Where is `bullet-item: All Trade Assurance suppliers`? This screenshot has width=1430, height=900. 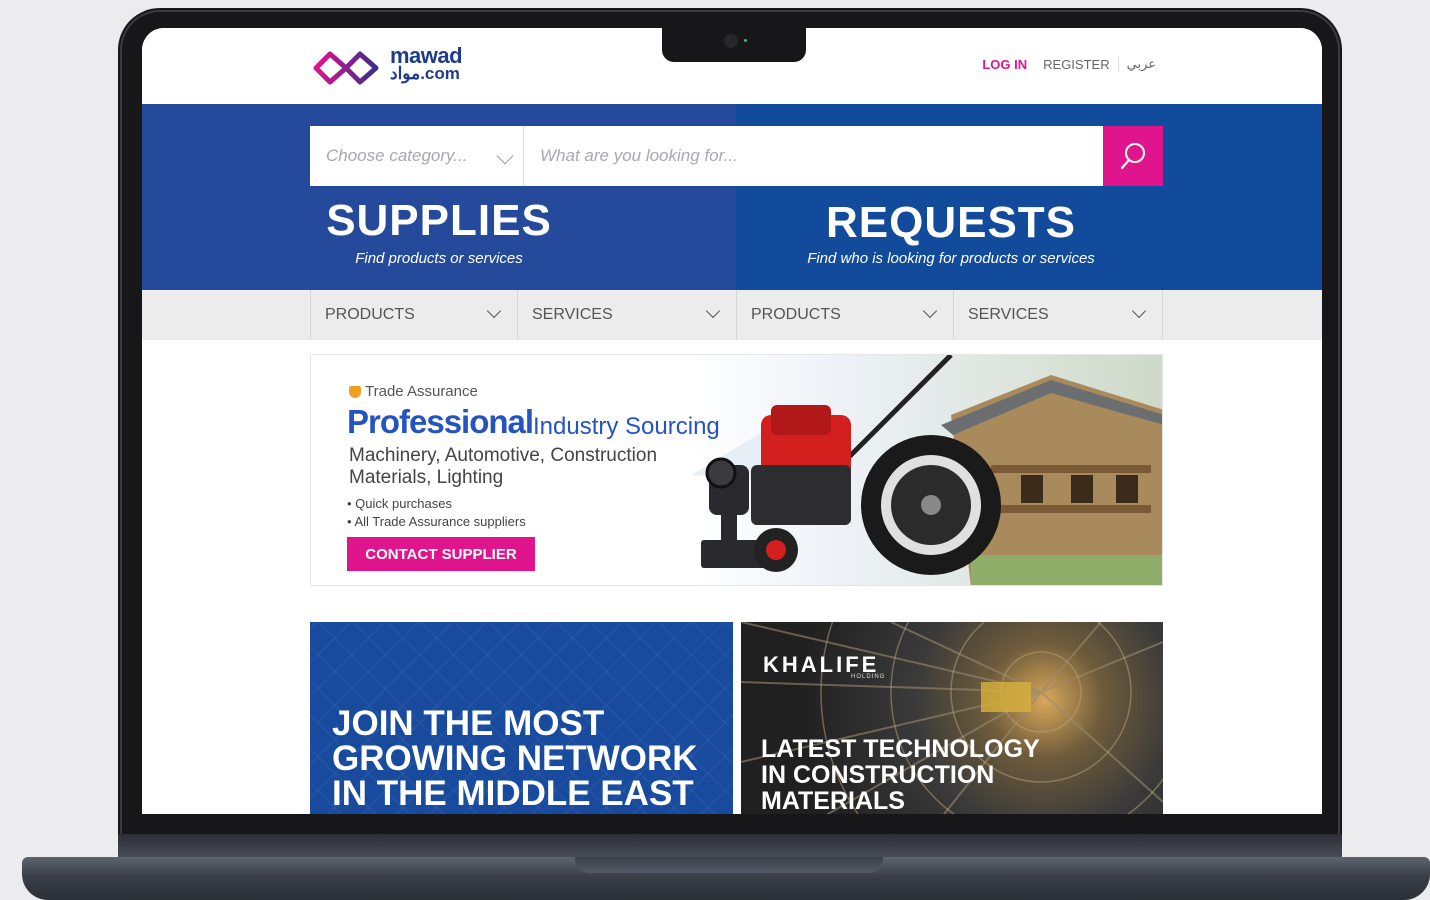 bullet-item: All Trade Assurance suppliers is located at coordinates (436, 522).